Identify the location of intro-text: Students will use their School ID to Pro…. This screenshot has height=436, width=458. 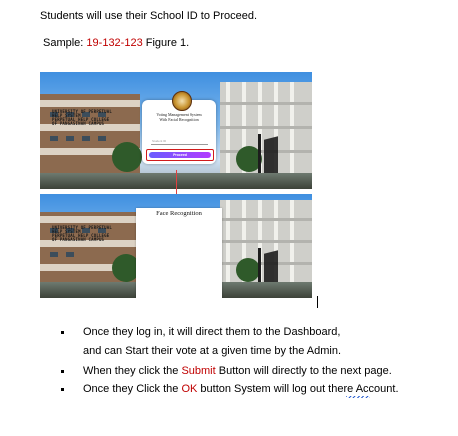
(149, 16).